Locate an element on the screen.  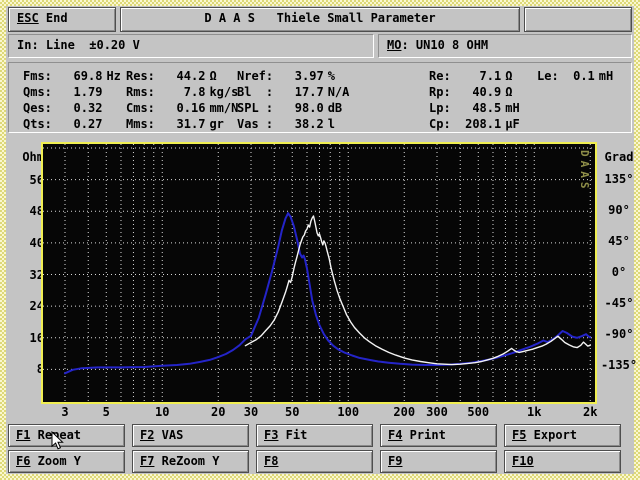
param-unit: kg/s is located at coordinates (224, 92).